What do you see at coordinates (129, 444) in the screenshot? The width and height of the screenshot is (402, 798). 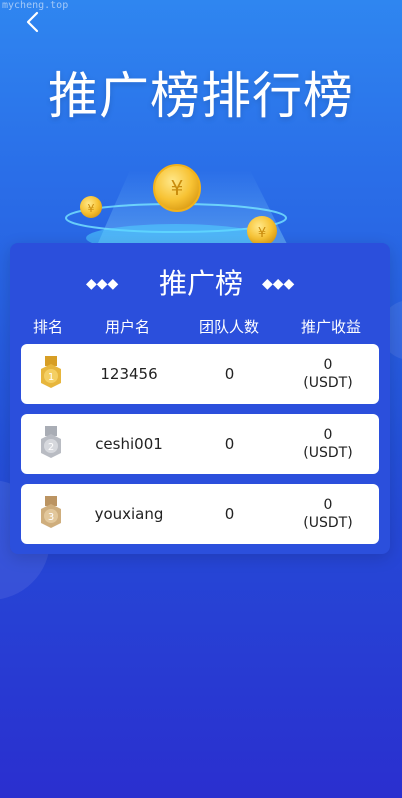 I see `username: ceshi001` at bounding box center [129, 444].